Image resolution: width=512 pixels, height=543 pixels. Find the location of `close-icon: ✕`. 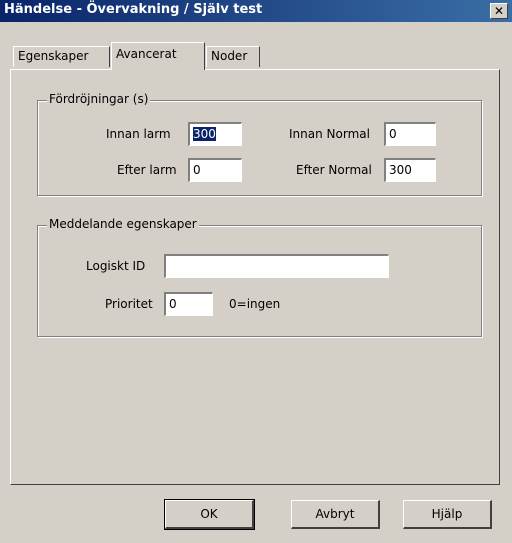

close-icon: ✕ is located at coordinates (499, 11).